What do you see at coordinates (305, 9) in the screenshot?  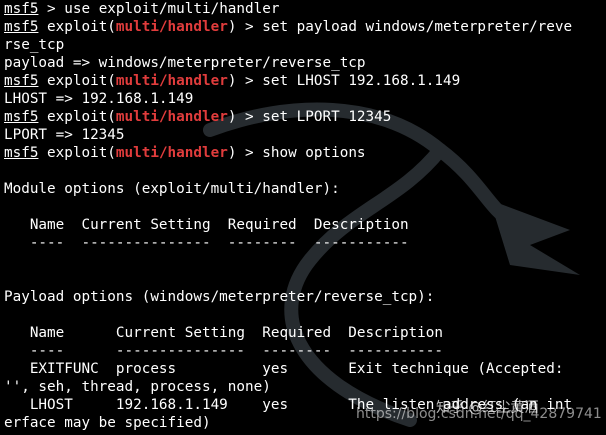 I see `command-line: msf5 > use exploit/multi/handler` at bounding box center [305, 9].